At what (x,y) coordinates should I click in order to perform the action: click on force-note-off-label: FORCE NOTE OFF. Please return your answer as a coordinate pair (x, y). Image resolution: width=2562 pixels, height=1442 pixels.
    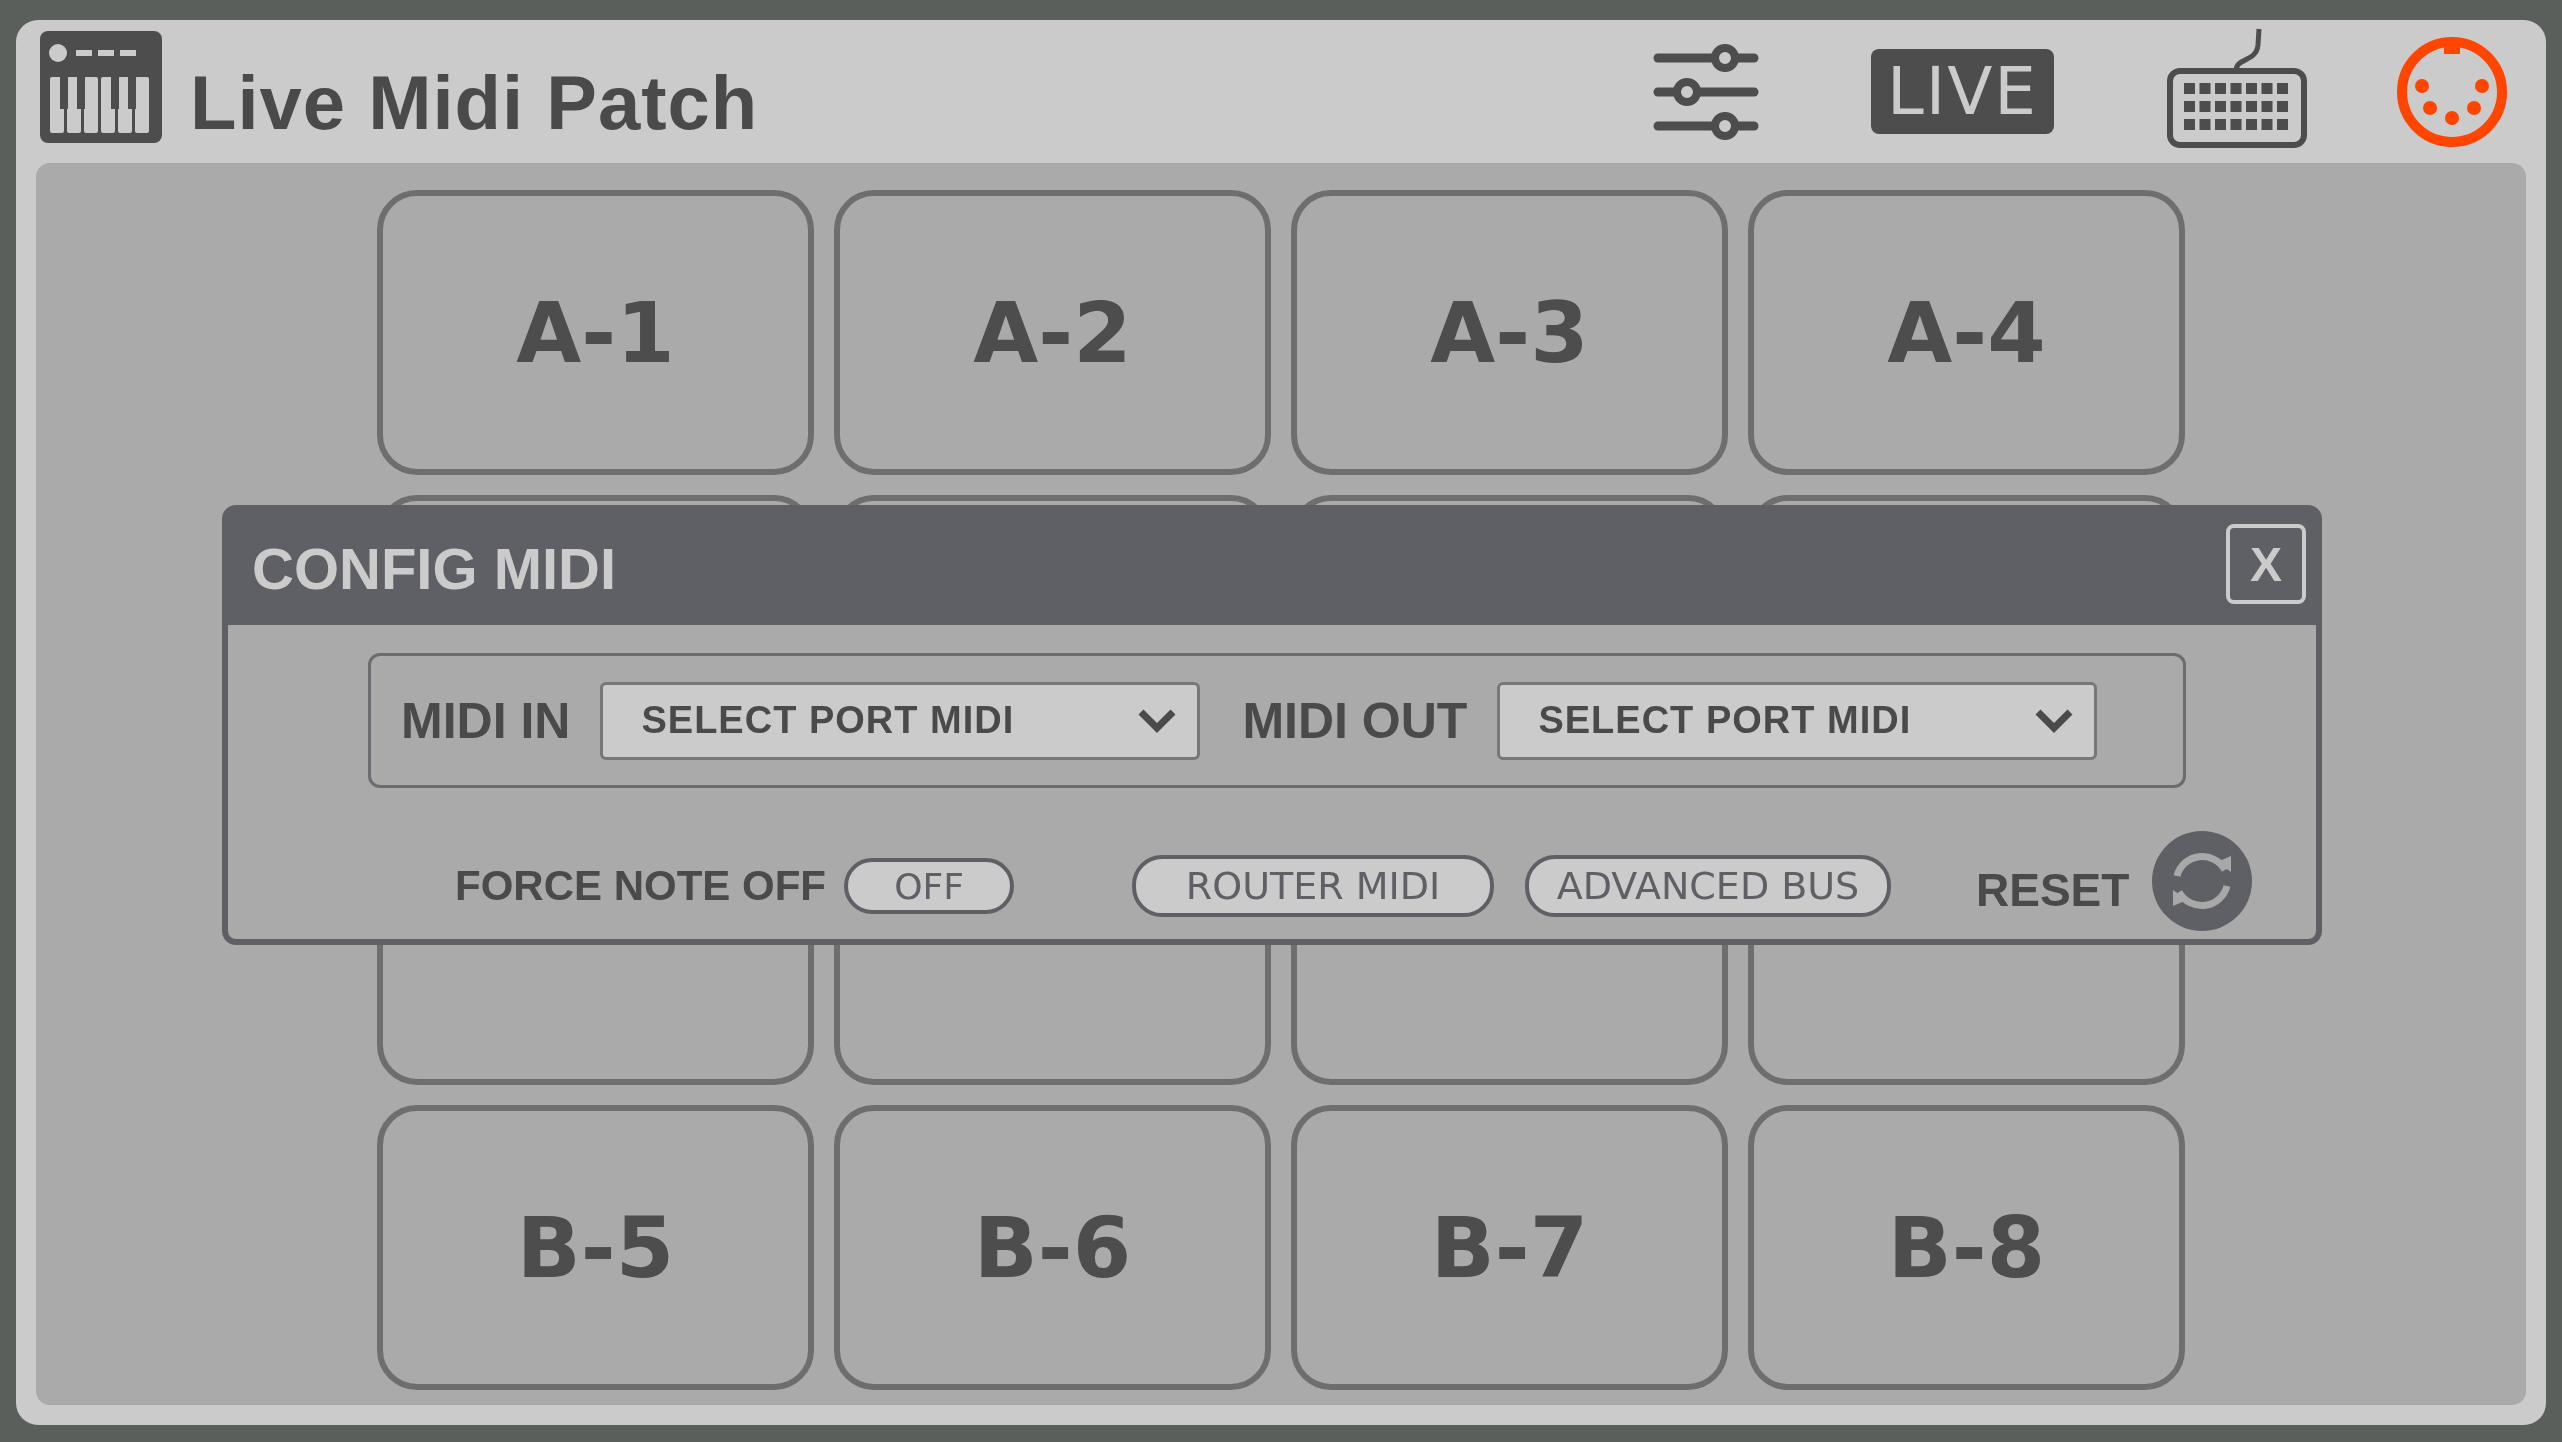
    Looking at the image, I should click on (640, 886).